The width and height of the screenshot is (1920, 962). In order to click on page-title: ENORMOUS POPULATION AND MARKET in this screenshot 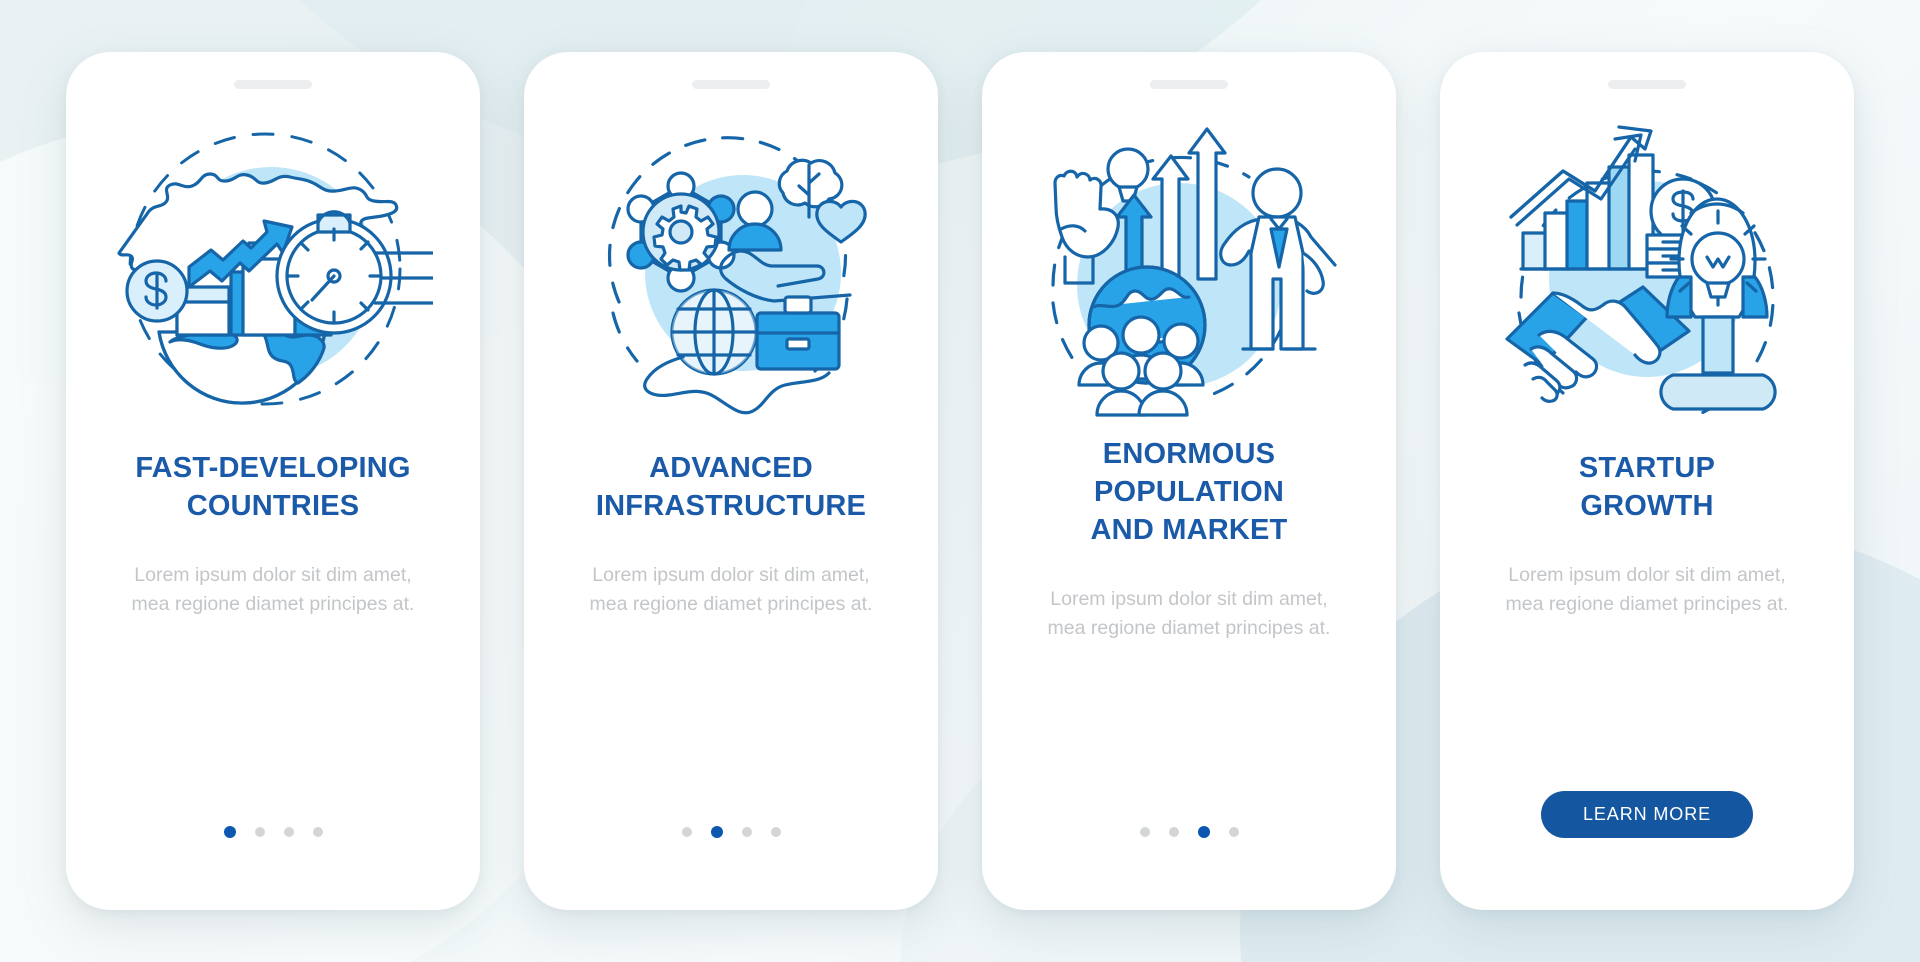, I will do `click(1189, 492)`.